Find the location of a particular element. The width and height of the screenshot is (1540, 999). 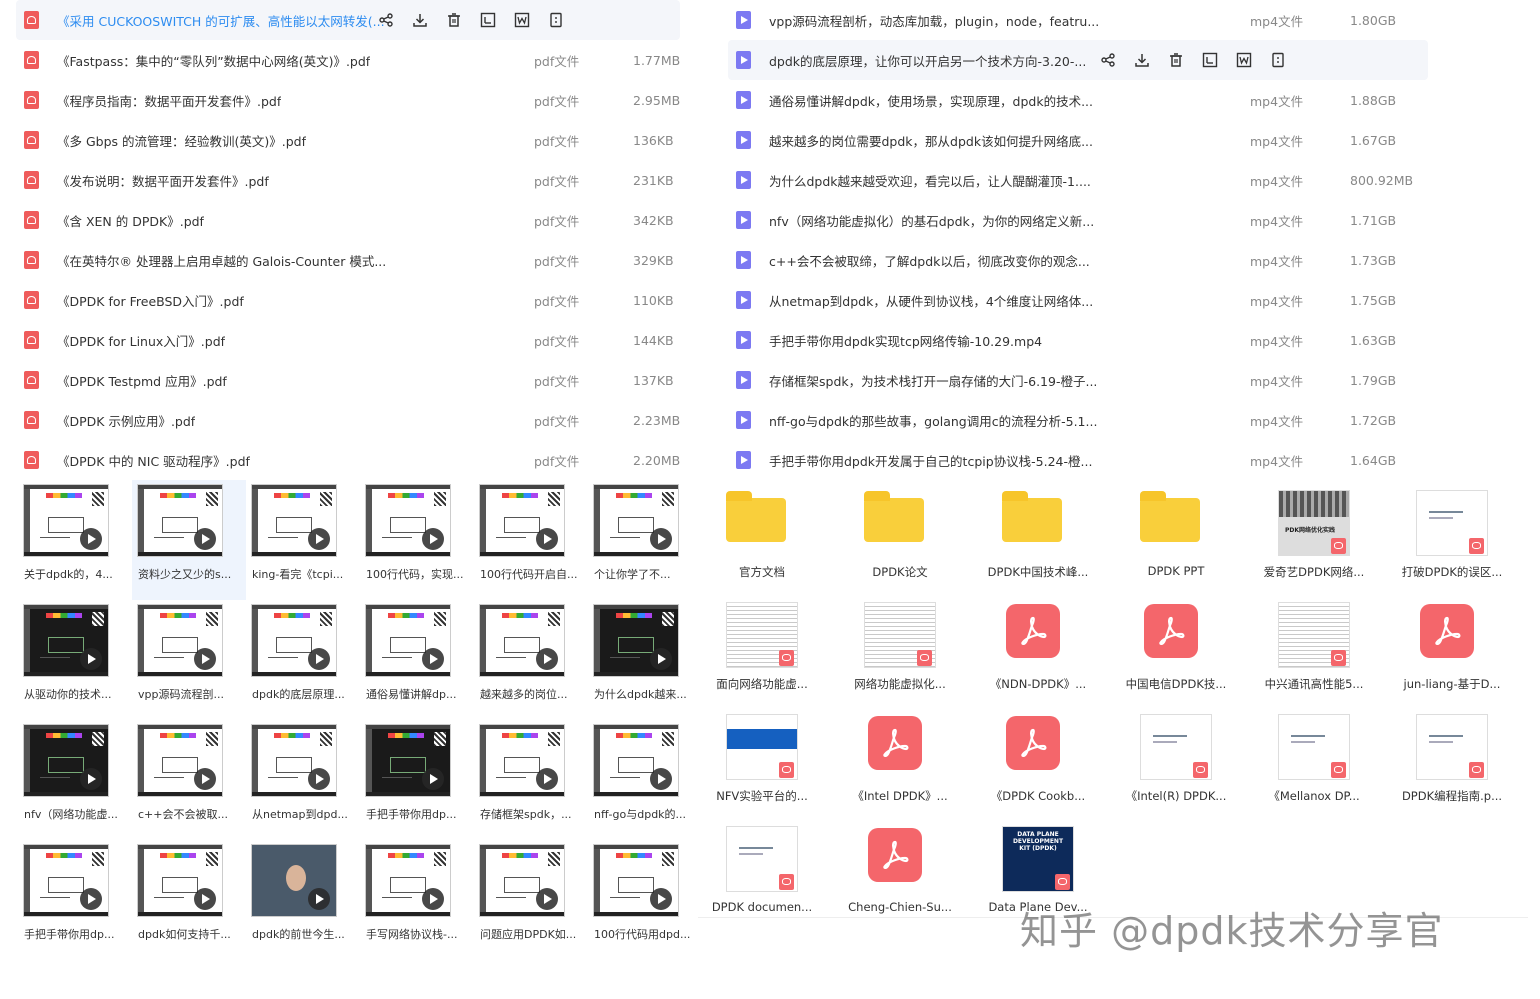

file-name: 《DPDK for FreeBSD入门》.pdf is located at coordinates (150, 300).